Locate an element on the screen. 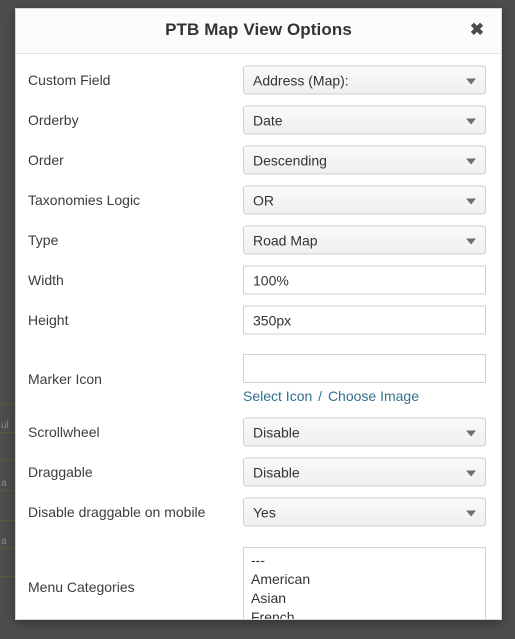  field-wrap-disable-draggable-on-mobile: Yes is located at coordinates (364, 512).